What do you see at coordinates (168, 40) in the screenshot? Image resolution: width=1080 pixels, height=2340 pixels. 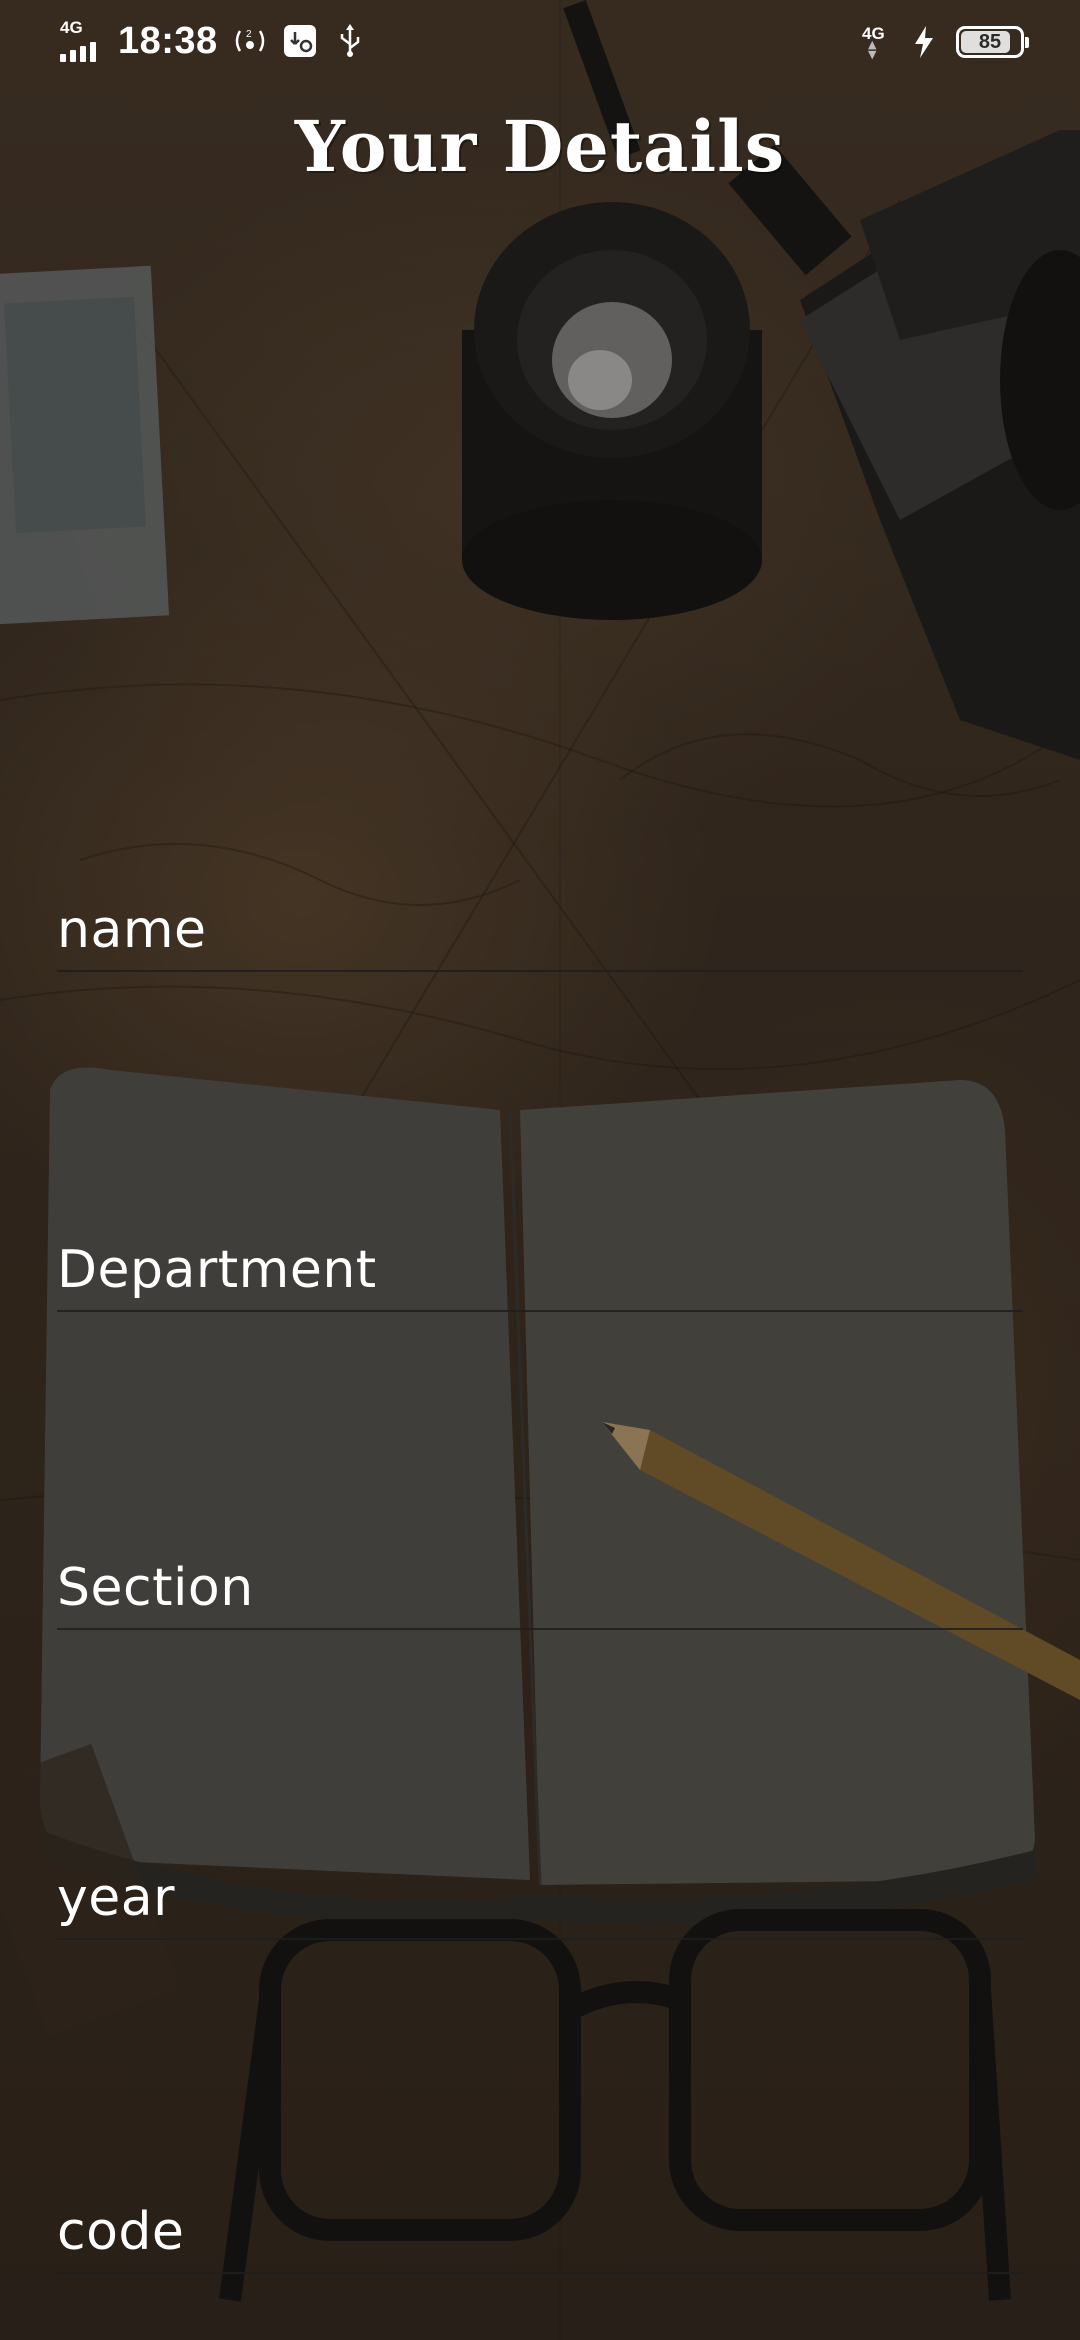 I see `status-time: 18:38` at bounding box center [168, 40].